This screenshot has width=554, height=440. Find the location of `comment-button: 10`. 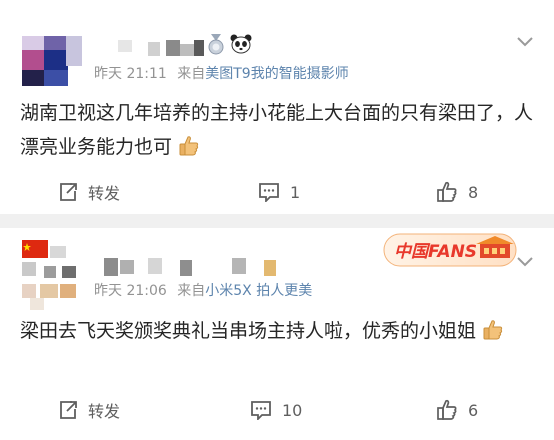

comment-button: 10 is located at coordinates (276, 410).